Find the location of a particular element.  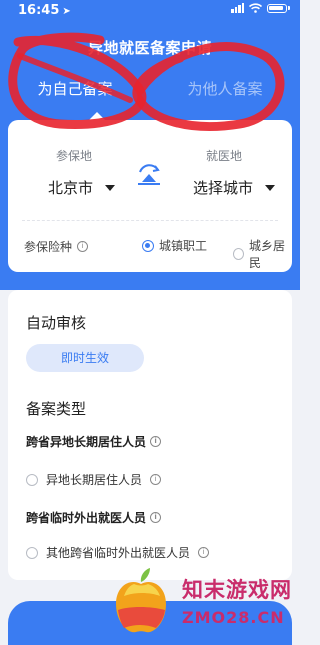

status-bar: 16:45 ➤ is located at coordinates (150, 12).